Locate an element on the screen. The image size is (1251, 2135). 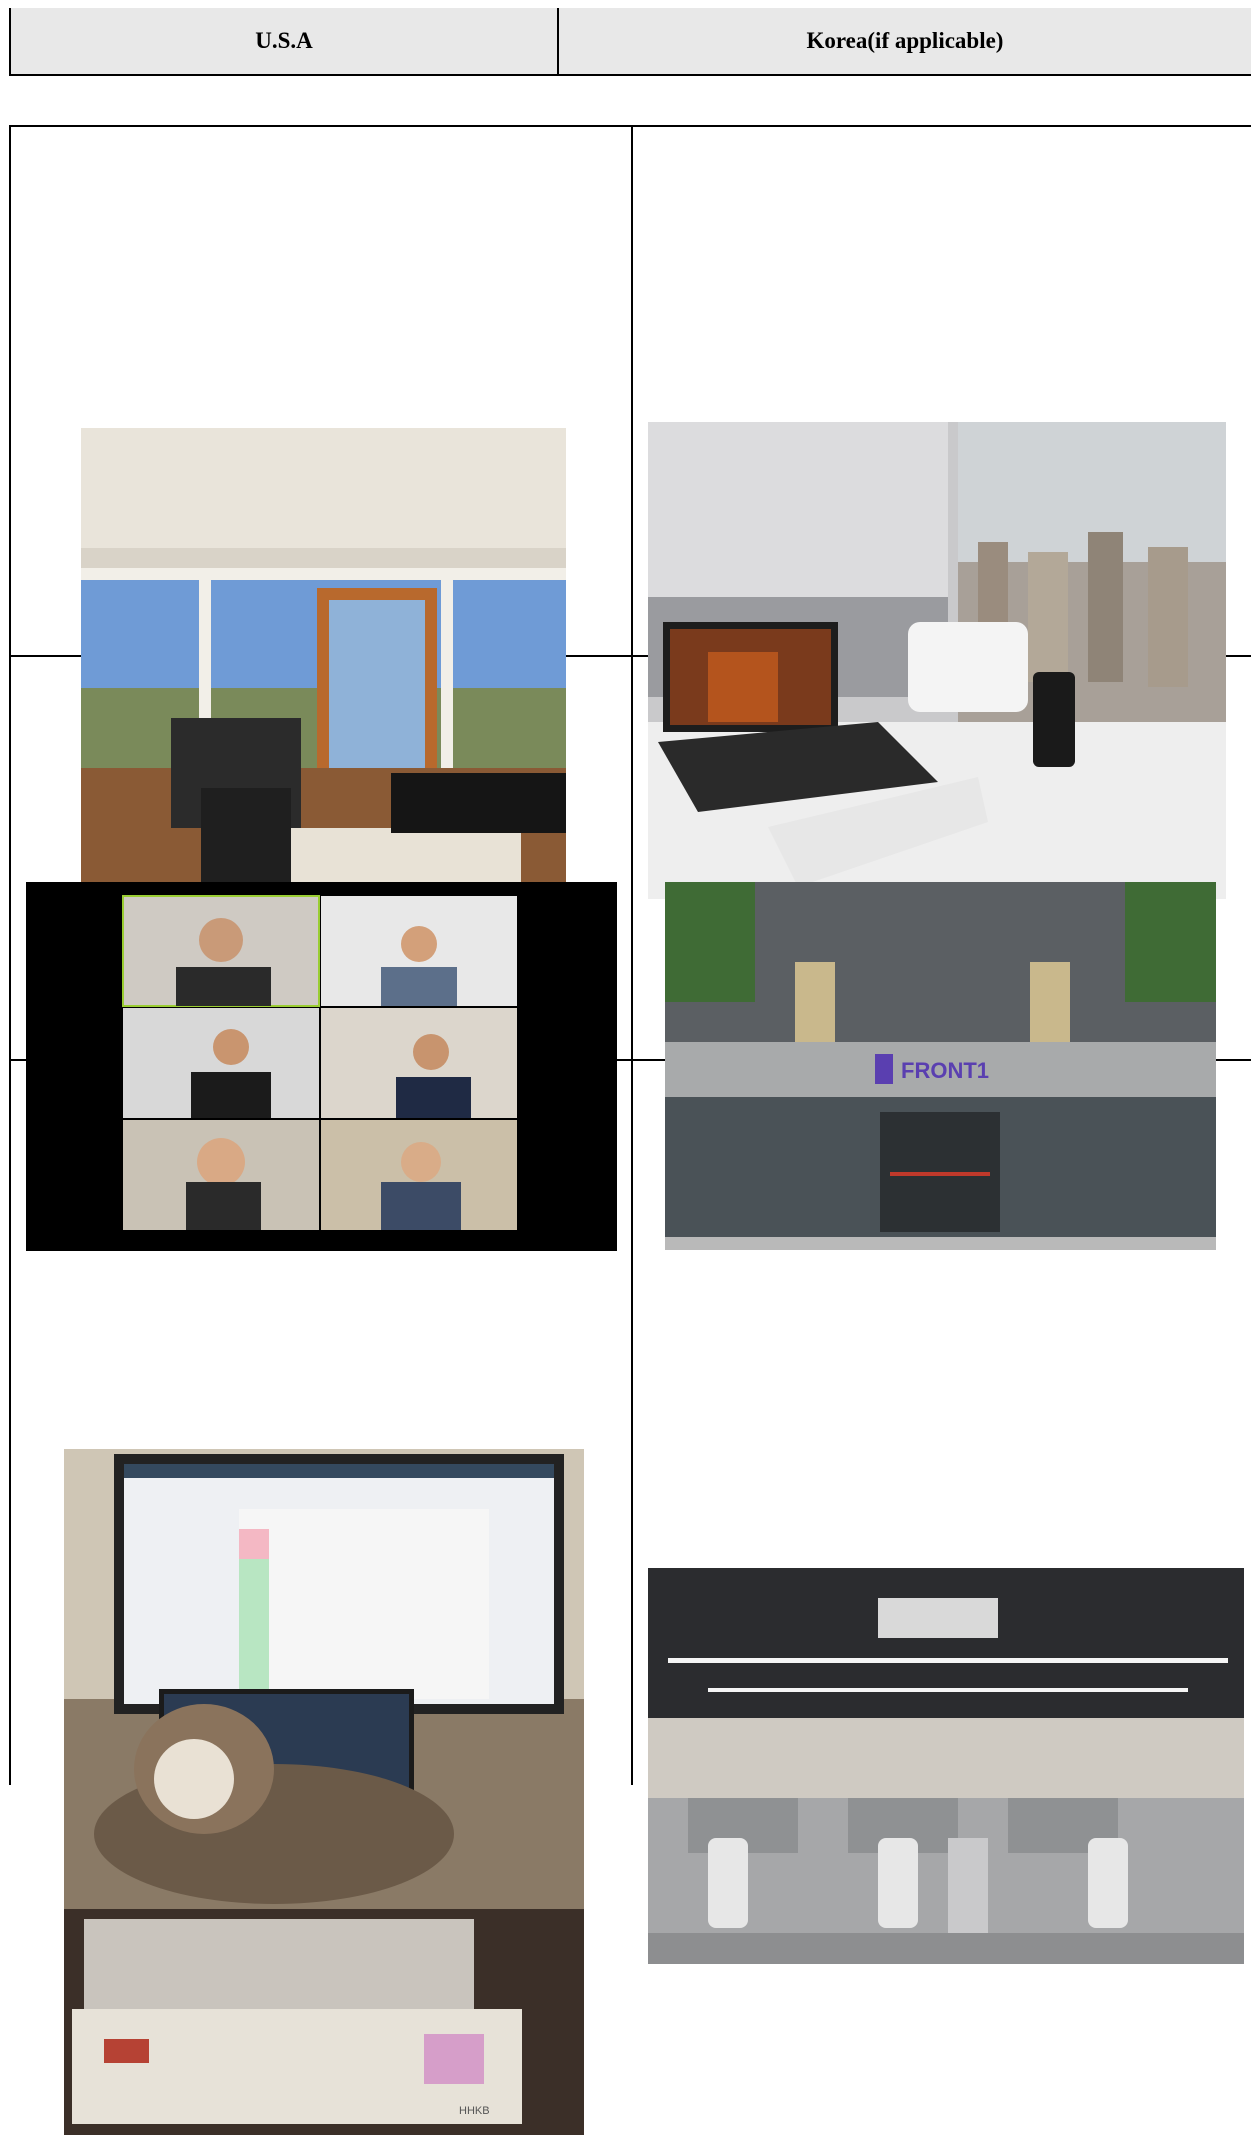
cell-korea-building: FRONT1 is located at coordinates (941, 952).